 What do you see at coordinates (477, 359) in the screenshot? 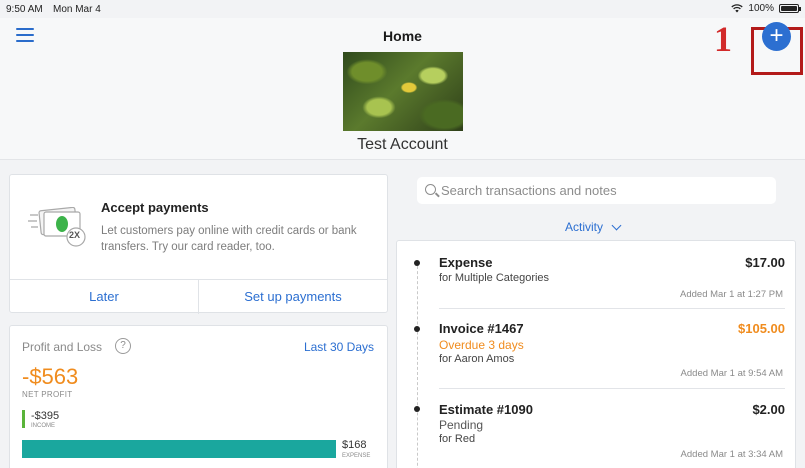
I see `transaction-sub: for Aaron Amos` at bounding box center [477, 359].